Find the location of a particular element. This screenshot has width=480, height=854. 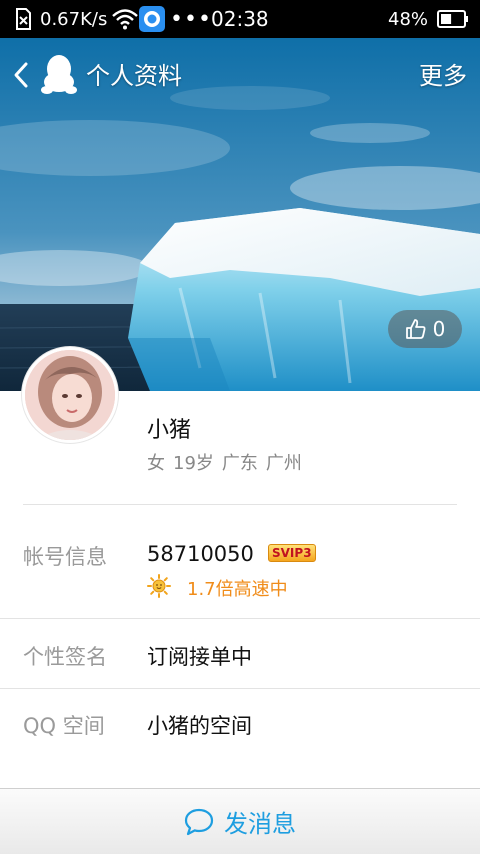

battery-icon is located at coordinates (453, 19).